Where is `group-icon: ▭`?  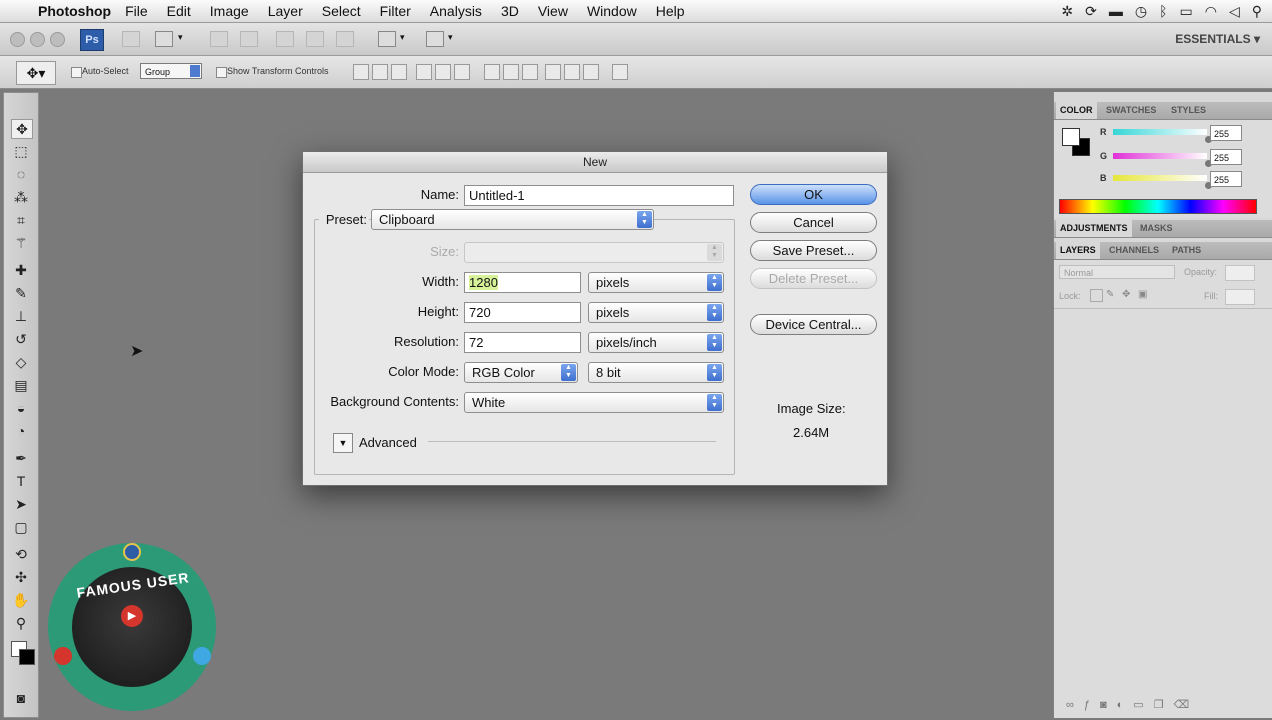 group-icon: ▭ is located at coordinates (1143, 705).